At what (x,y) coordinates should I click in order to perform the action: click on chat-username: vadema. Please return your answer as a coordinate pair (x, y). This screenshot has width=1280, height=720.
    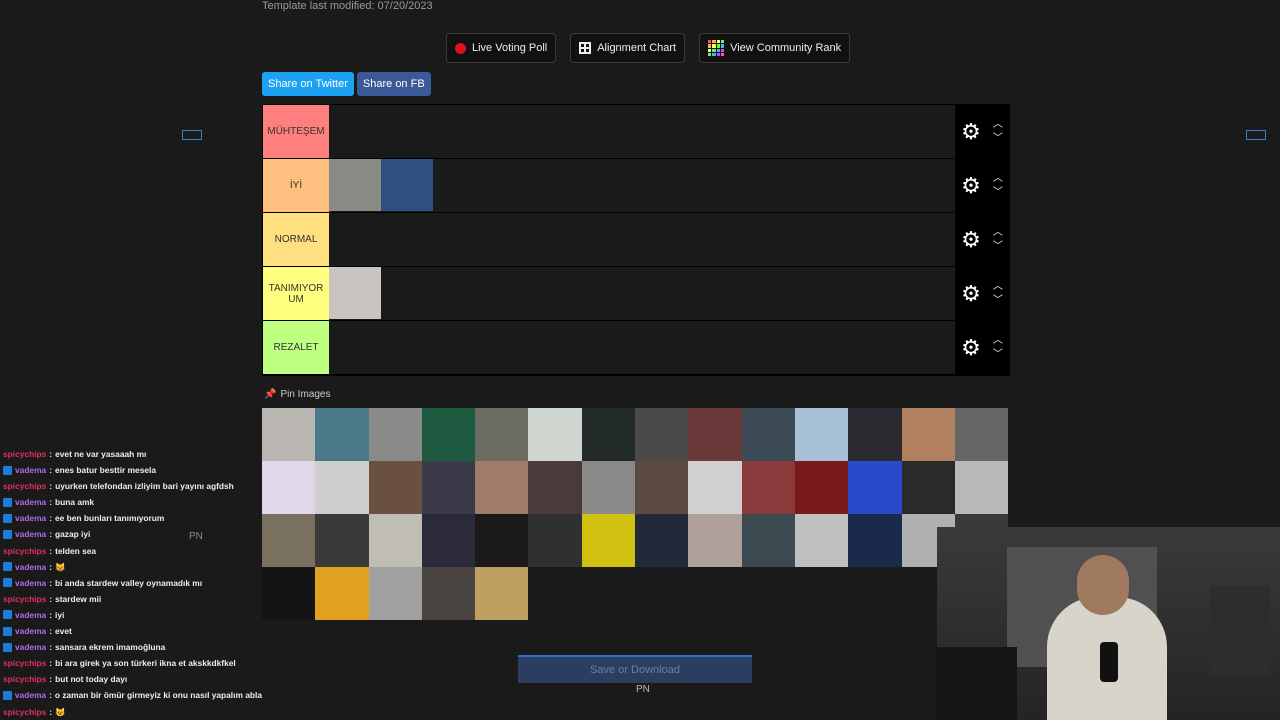
    Looking at the image, I should click on (31, 631).